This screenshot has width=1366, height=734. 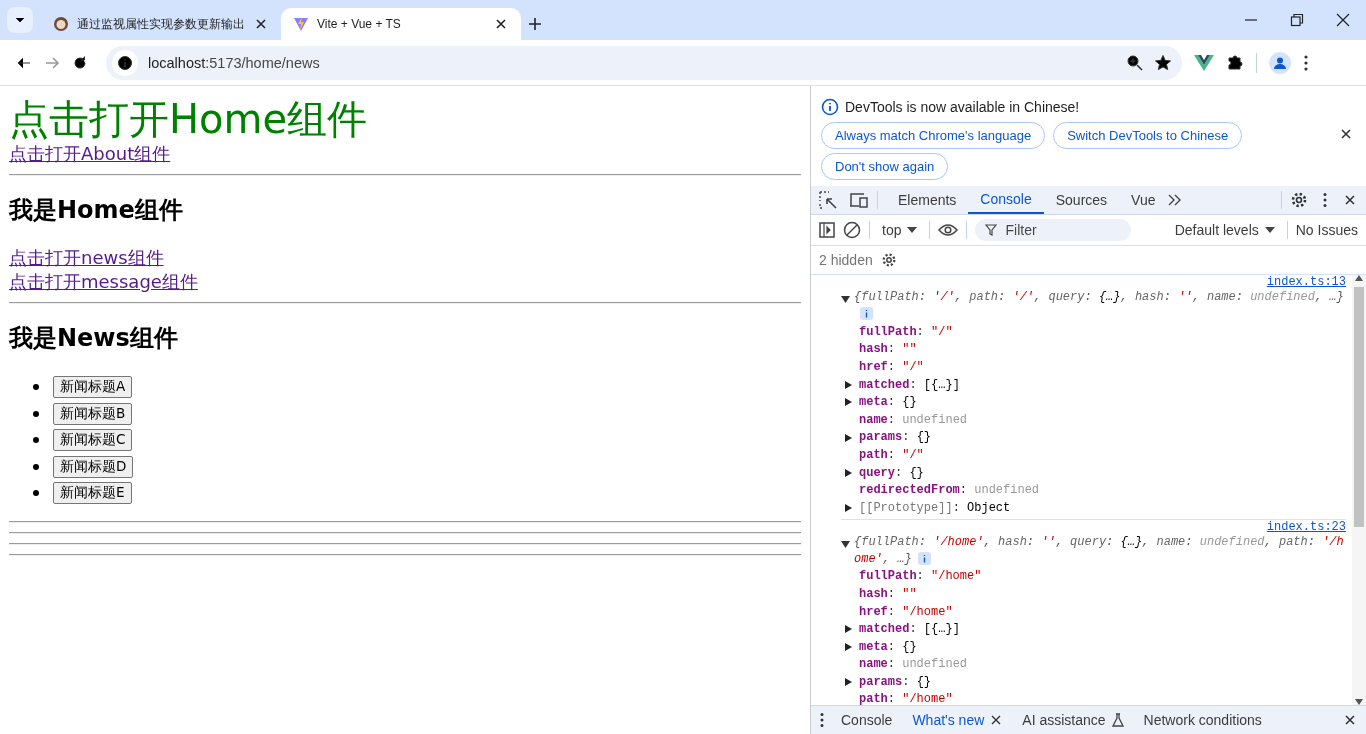 What do you see at coordinates (1006, 200) in the screenshot?
I see `devtools-tab: Console` at bounding box center [1006, 200].